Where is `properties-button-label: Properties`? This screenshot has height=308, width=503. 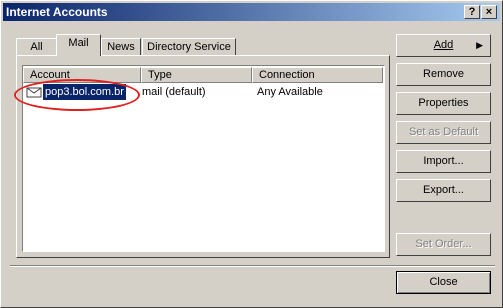
properties-button-label: Properties is located at coordinates (443, 103).